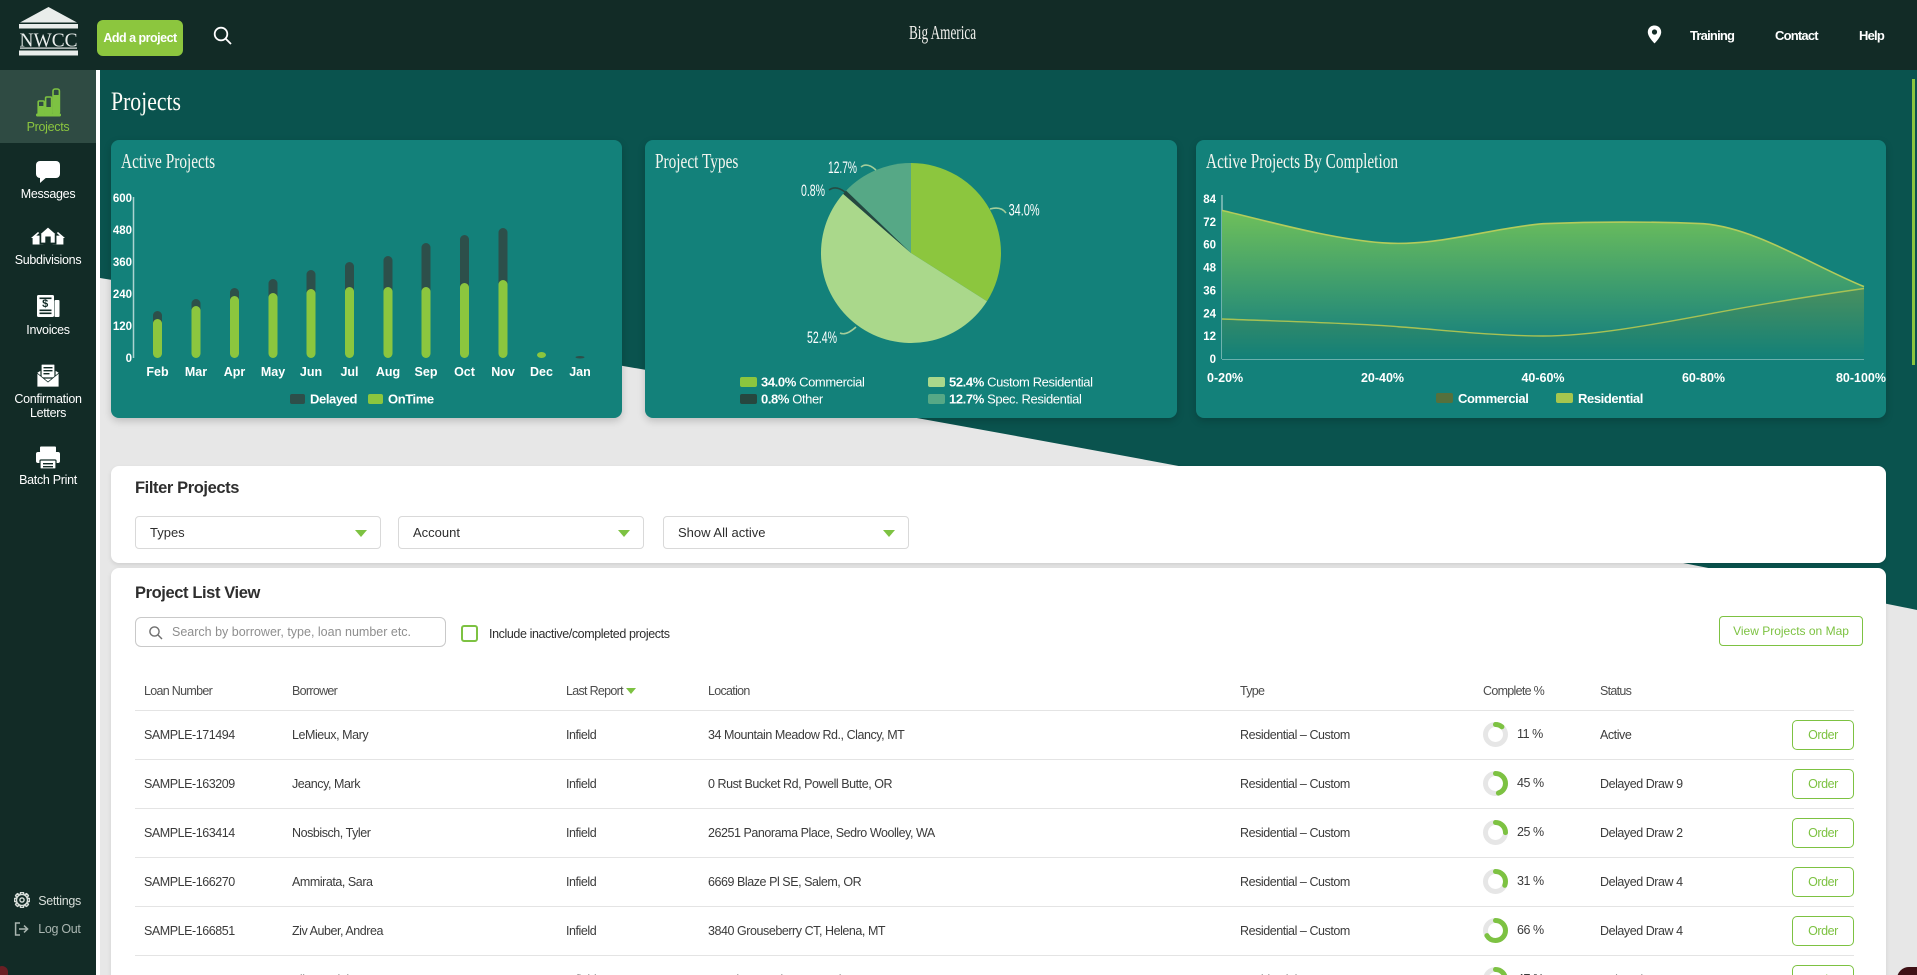  I want to click on svg-text: Jul, so click(349, 372).